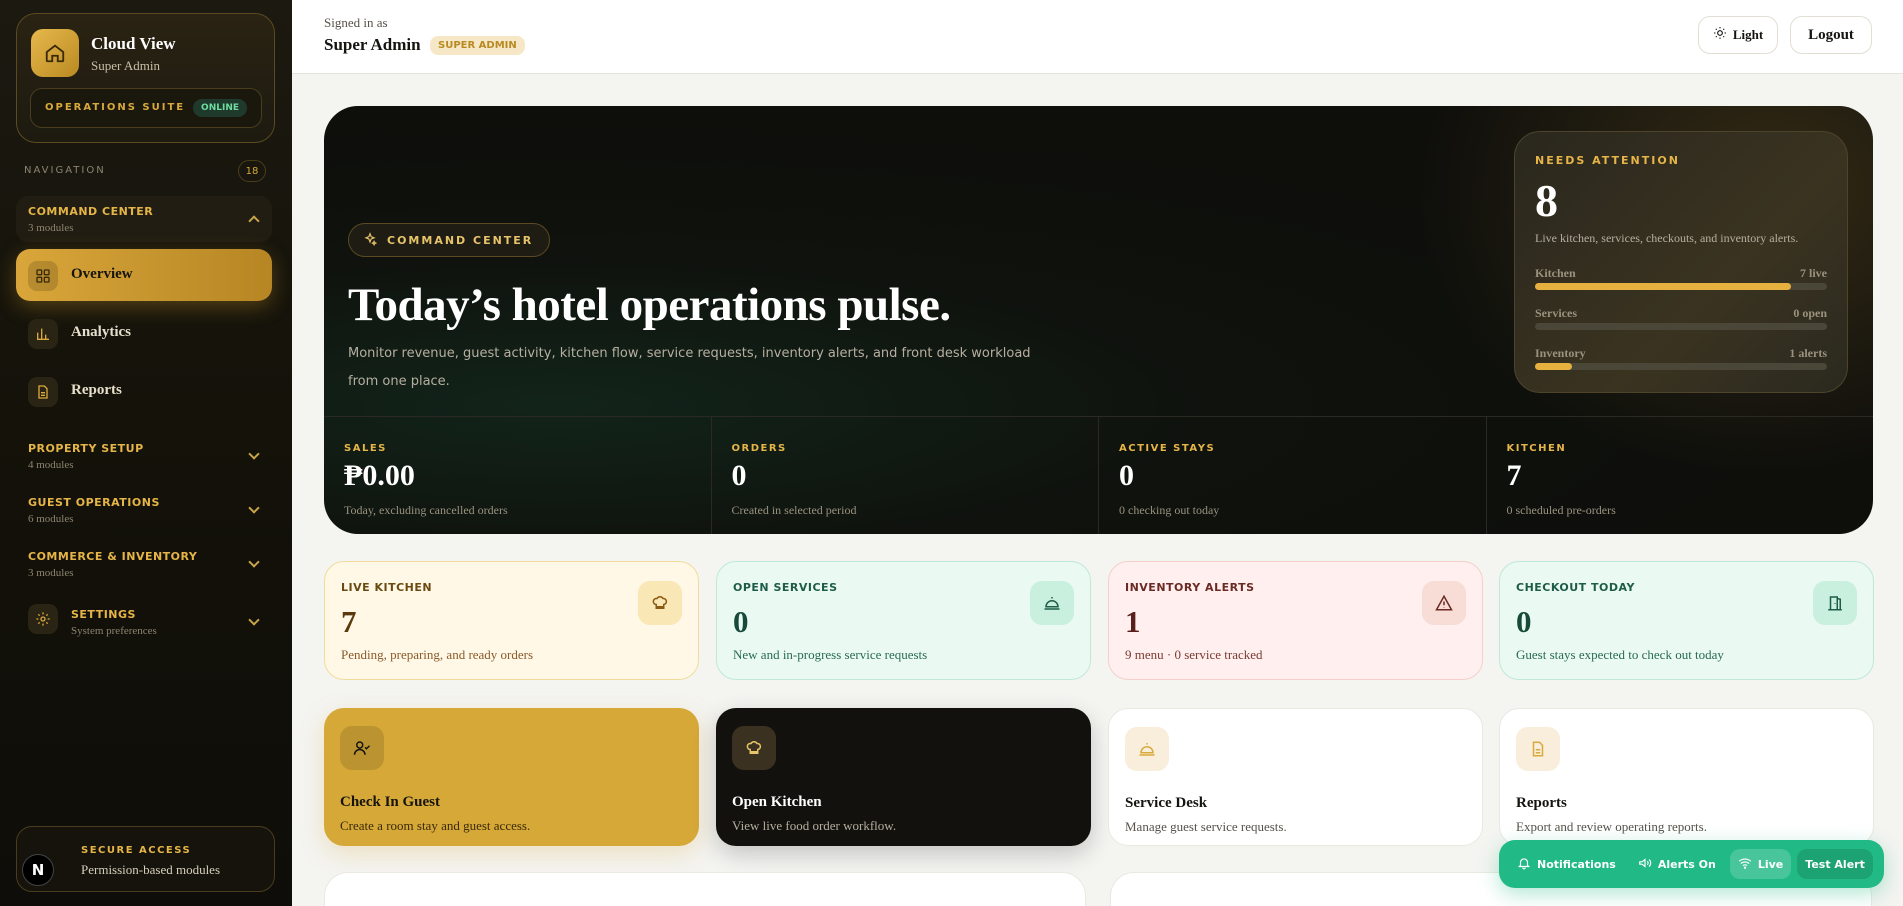 Image resolution: width=1903 pixels, height=906 pixels. I want to click on sidebar-item-label: Overview, so click(102, 274).